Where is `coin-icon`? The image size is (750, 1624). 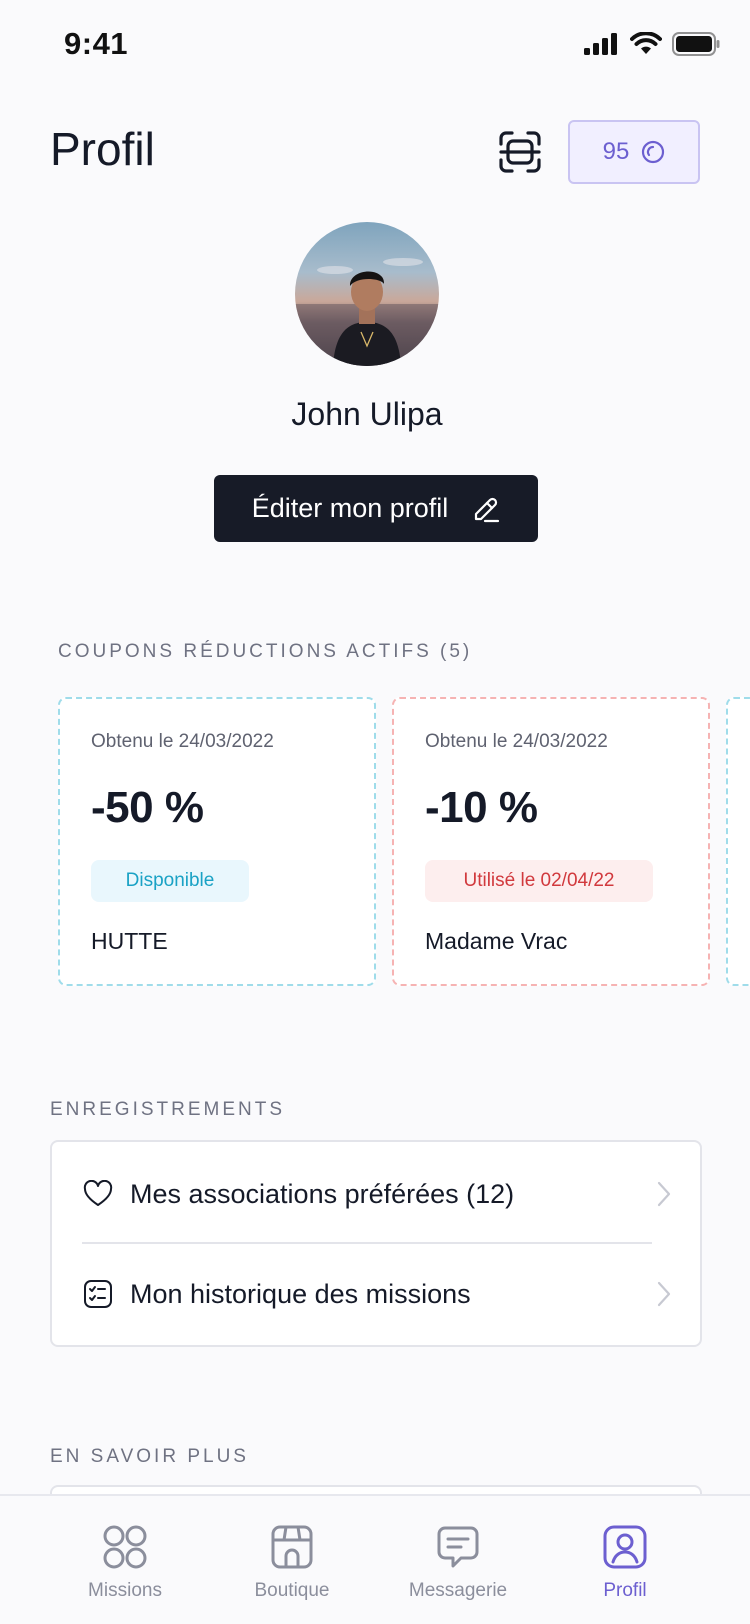 coin-icon is located at coordinates (653, 152).